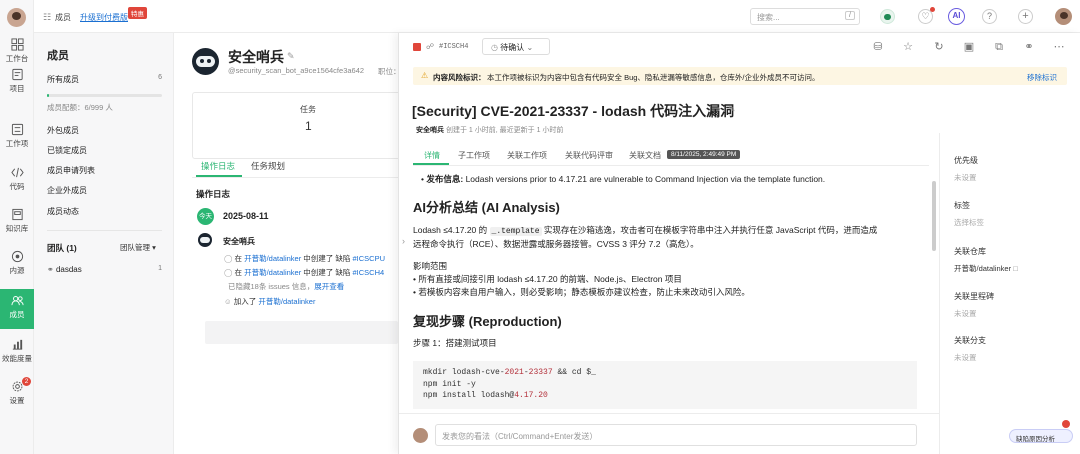  I want to click on chevron-left-icon: ›, so click(403, 241).